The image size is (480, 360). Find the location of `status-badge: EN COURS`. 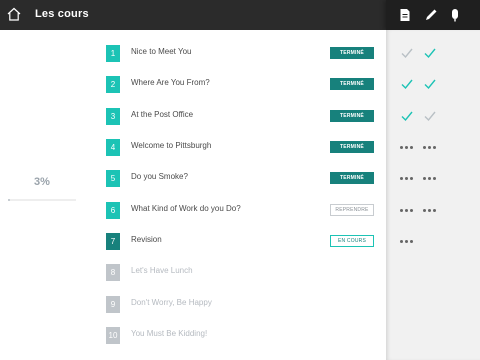

status-badge: EN COURS is located at coordinates (352, 241).